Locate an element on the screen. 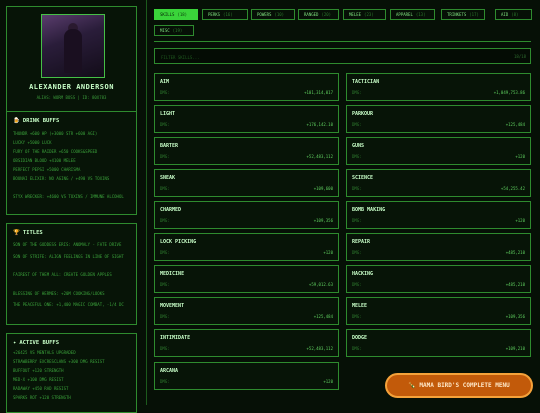  skill-value: +109,600 is located at coordinates (323, 188).